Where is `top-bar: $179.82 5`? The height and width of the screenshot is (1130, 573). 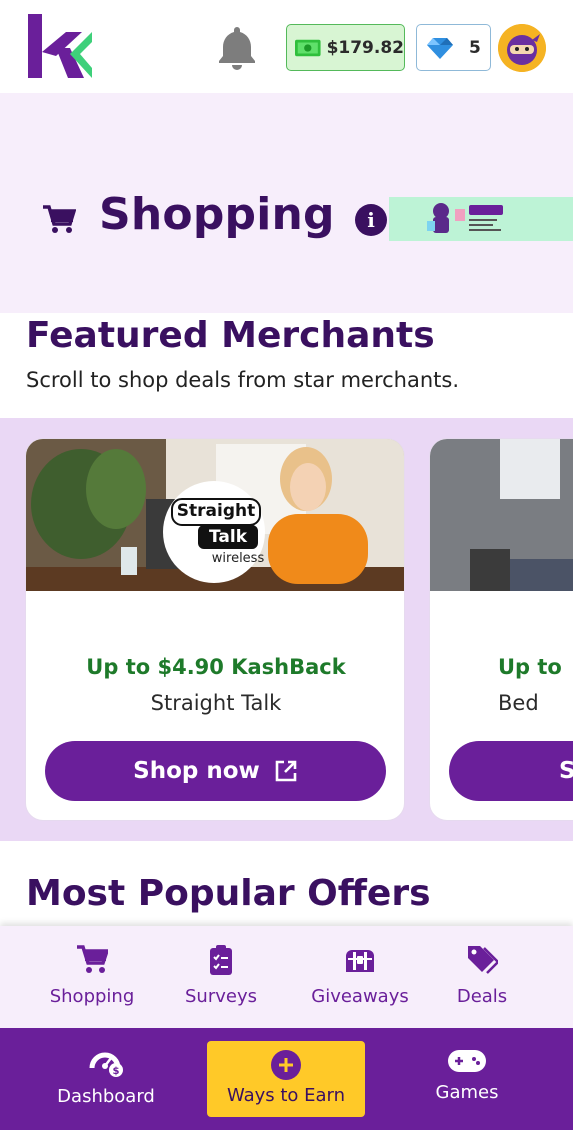
top-bar: $179.82 5 is located at coordinates (286, 46).